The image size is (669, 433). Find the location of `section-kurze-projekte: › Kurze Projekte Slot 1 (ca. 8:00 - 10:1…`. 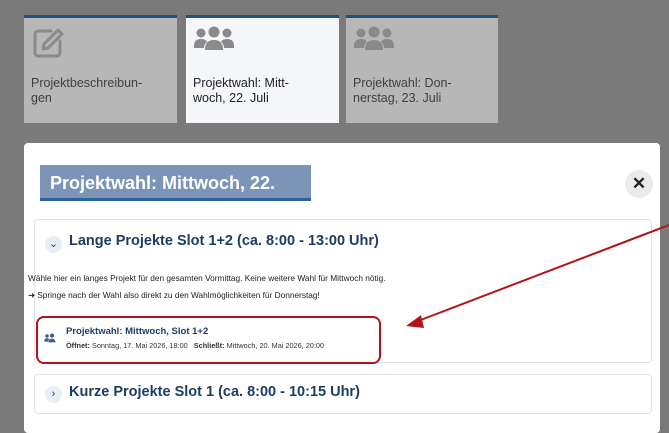

section-kurze-projekte: › Kurze Projekte Slot 1 (ca. 8:00 - 10:1… is located at coordinates (343, 394).